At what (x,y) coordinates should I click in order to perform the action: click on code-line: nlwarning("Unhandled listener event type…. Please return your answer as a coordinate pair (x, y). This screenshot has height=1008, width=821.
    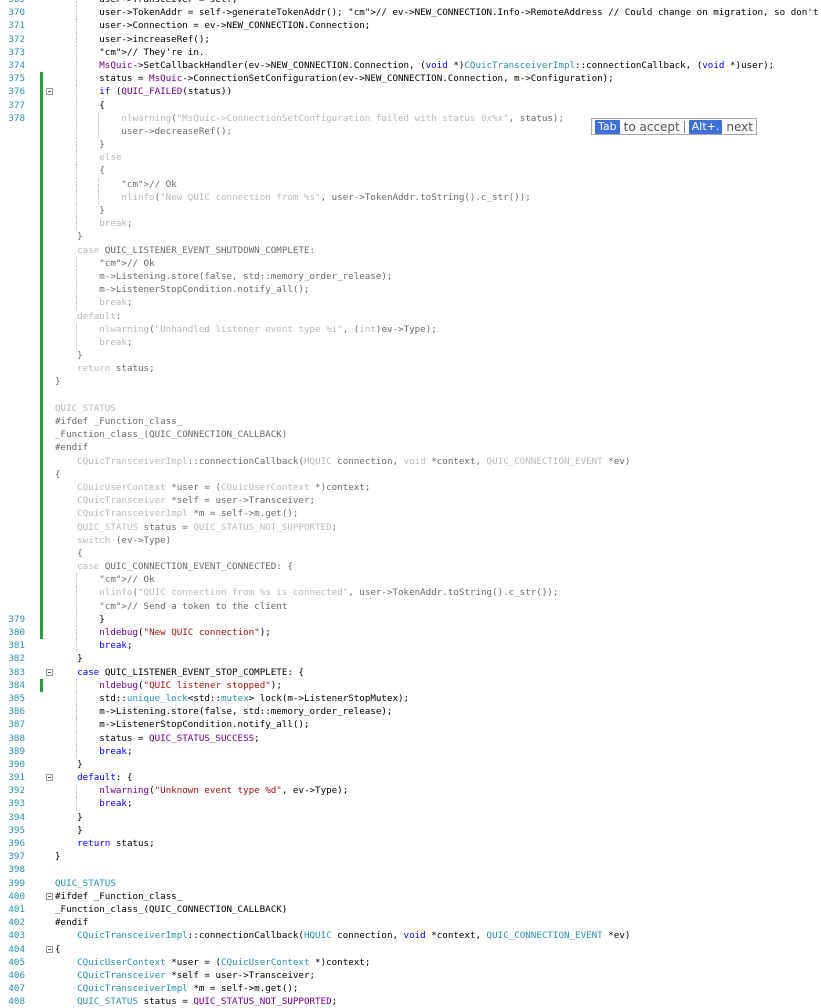
    Looking at the image, I should click on (410, 329).